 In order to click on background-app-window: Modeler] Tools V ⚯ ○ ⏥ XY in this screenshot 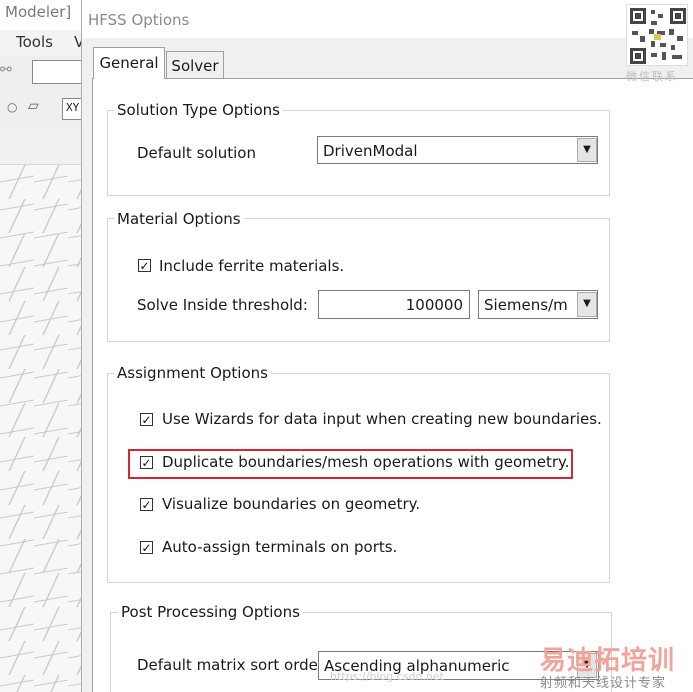, I will do `click(45, 346)`.